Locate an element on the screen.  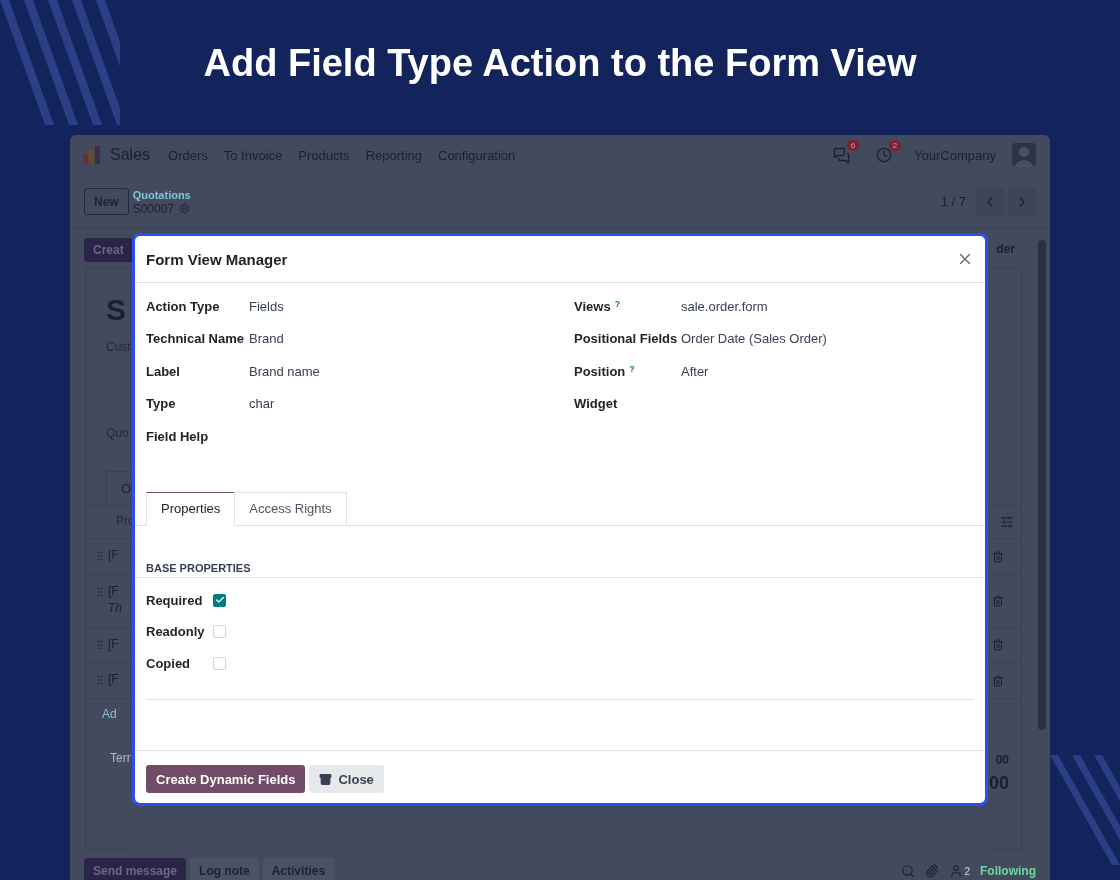
previous-button is located at coordinates (990, 201).